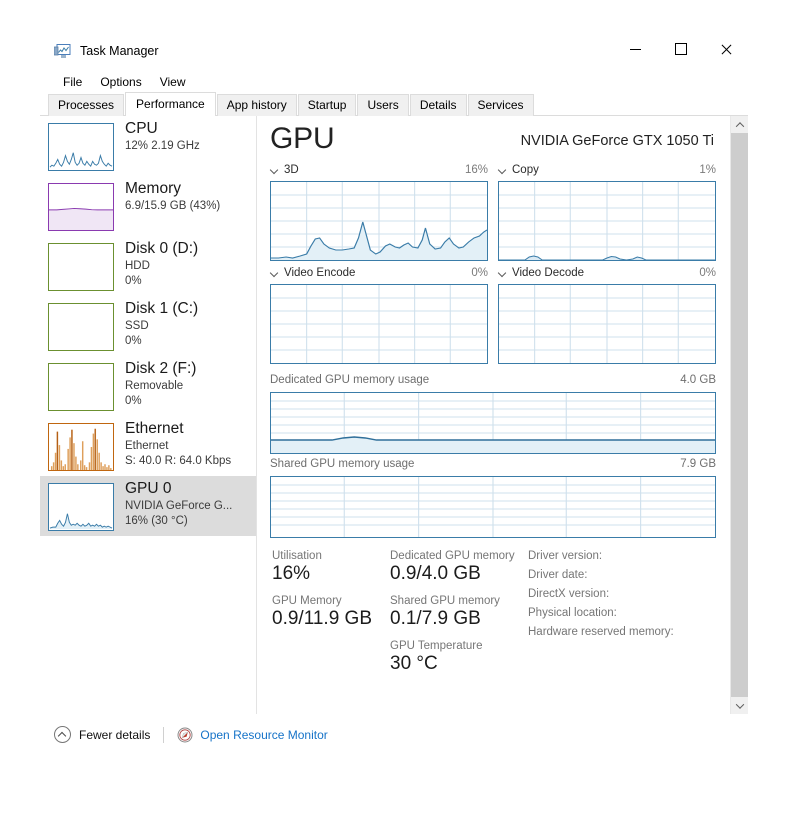  What do you see at coordinates (383, 105) in the screenshot?
I see `tab-users: Users` at bounding box center [383, 105].